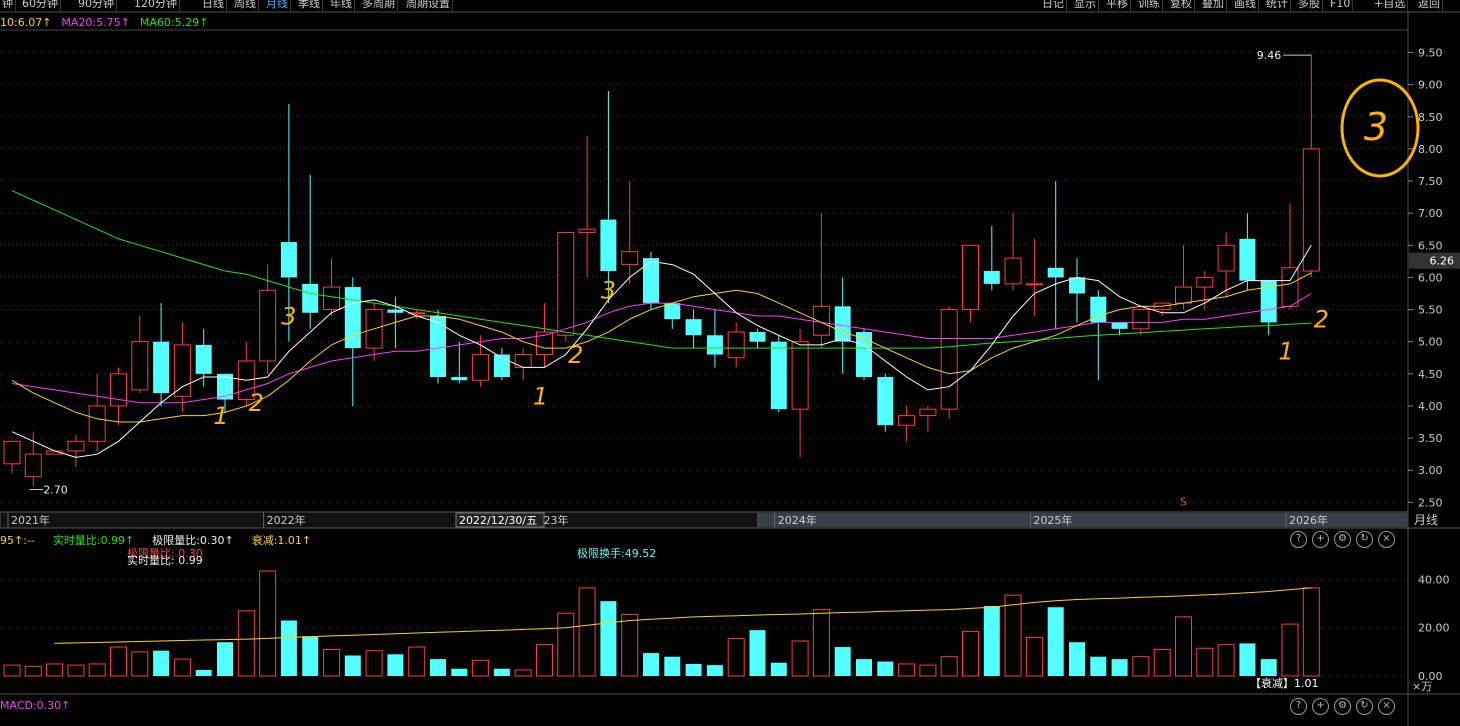 This screenshot has width=1460, height=726. What do you see at coordinates (1430, 374) in the screenshot?
I see `price-tick-label: 4.50` at bounding box center [1430, 374].